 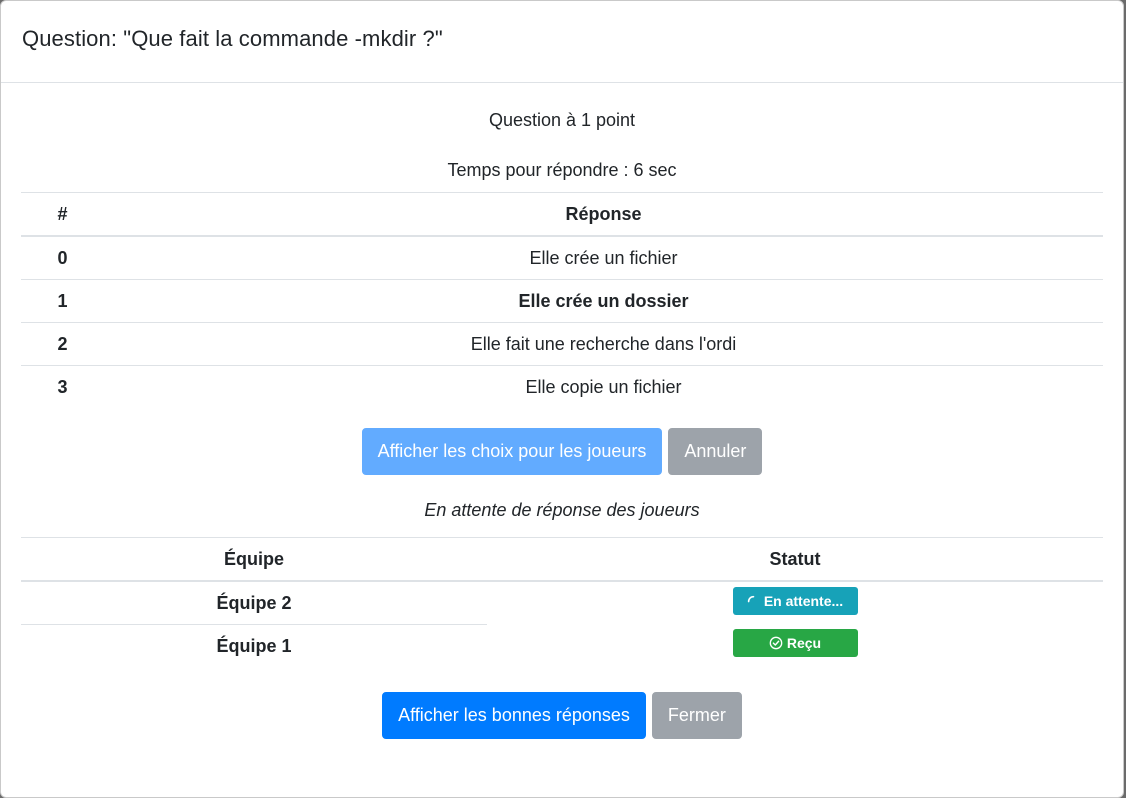 What do you see at coordinates (62, 386) in the screenshot?
I see `answer-number: 3` at bounding box center [62, 386].